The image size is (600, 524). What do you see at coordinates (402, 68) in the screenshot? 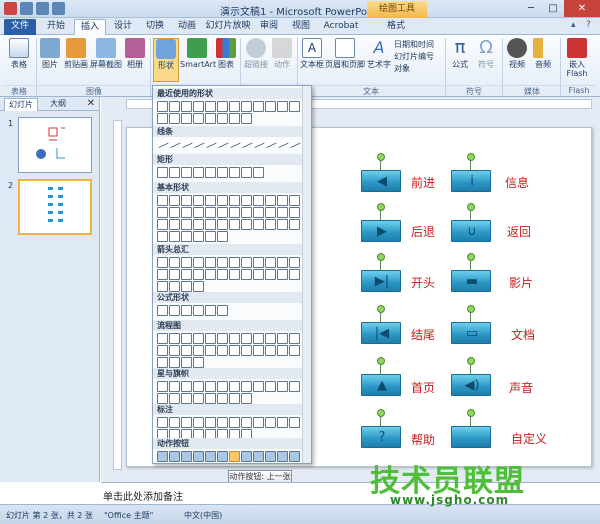
I see `object-button: 对象` at bounding box center [402, 68].